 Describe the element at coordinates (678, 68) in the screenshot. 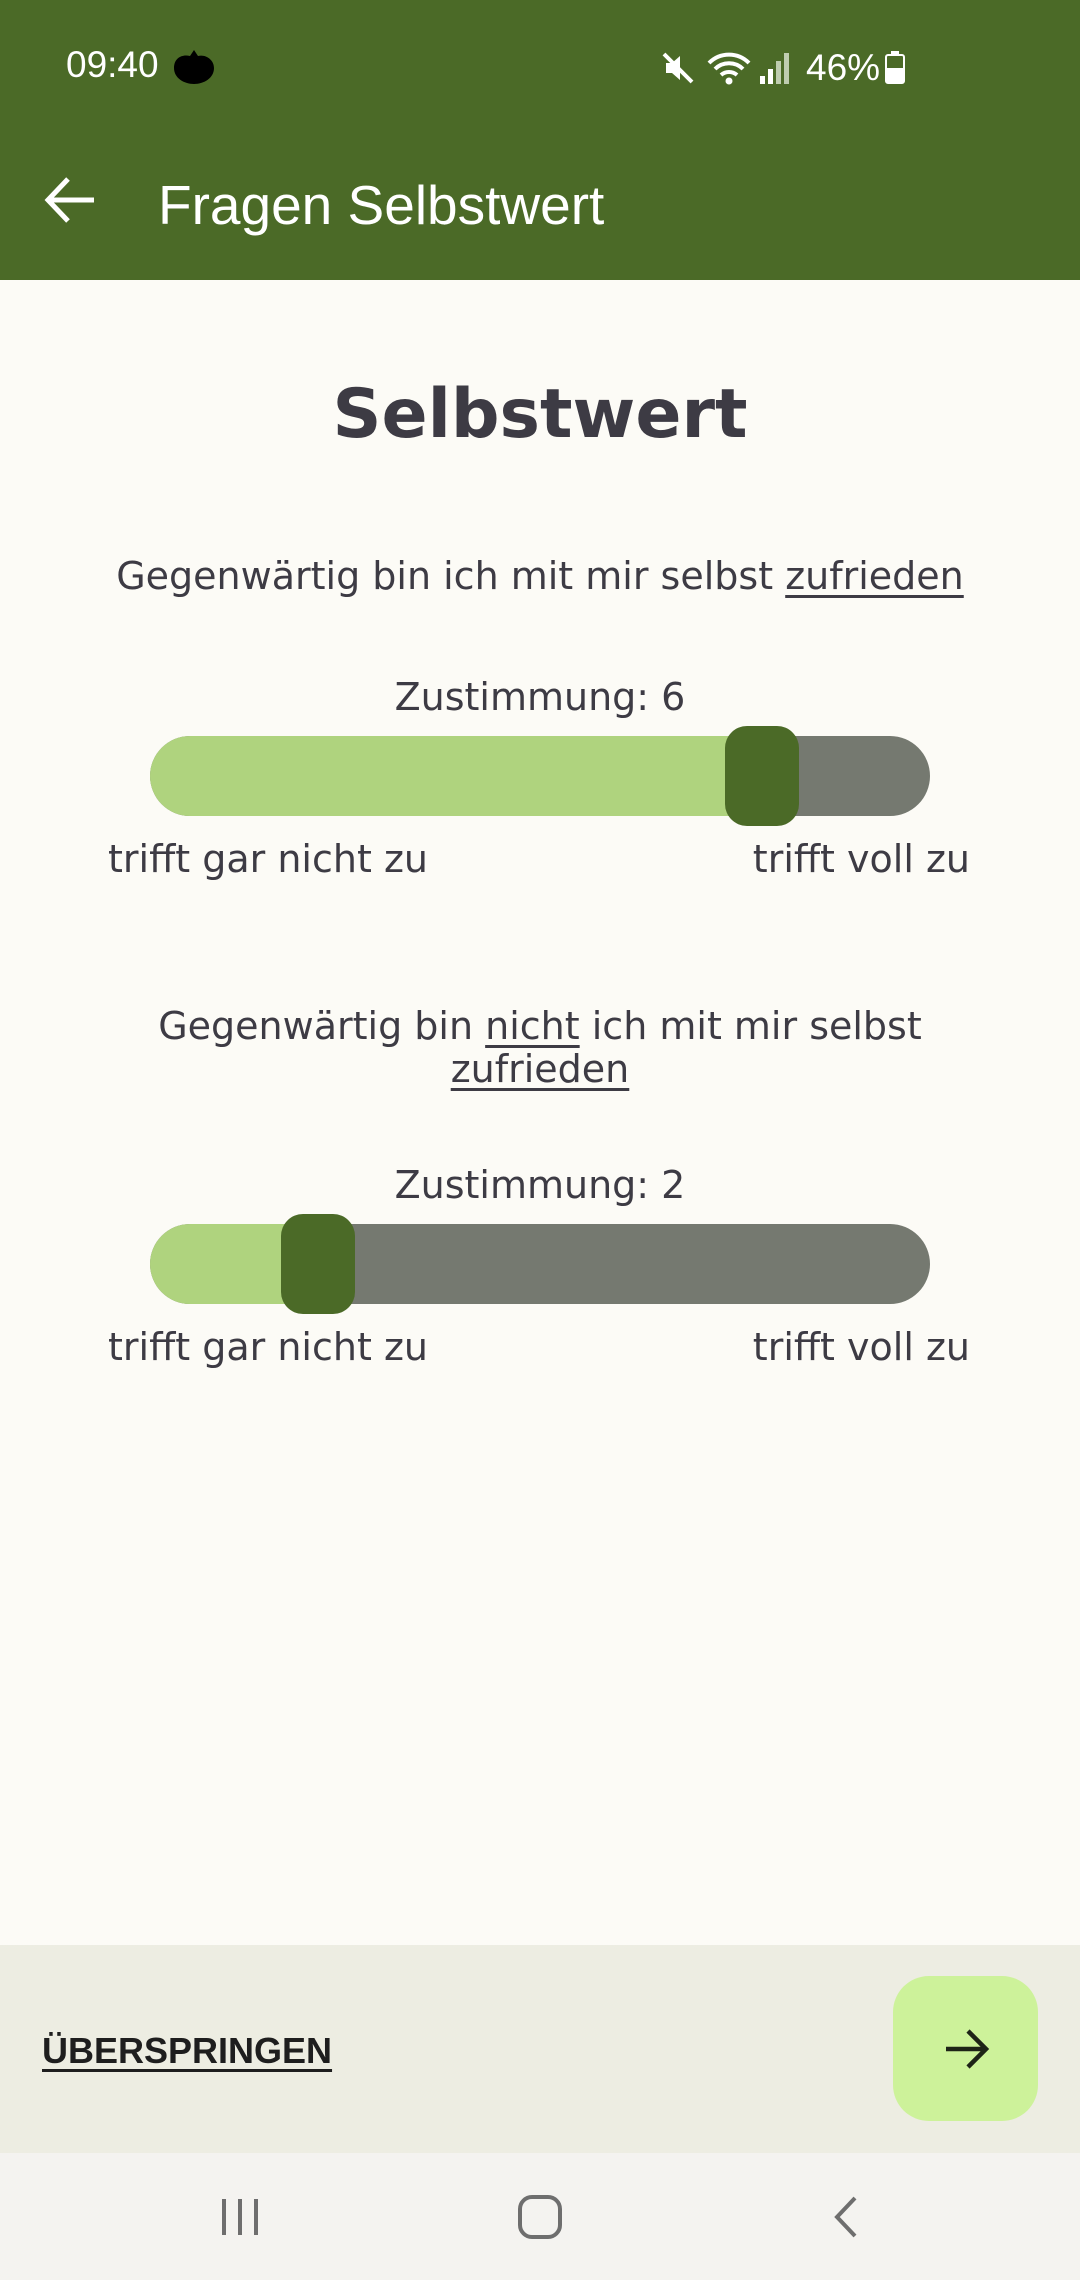

I see `mute-icon` at that location.